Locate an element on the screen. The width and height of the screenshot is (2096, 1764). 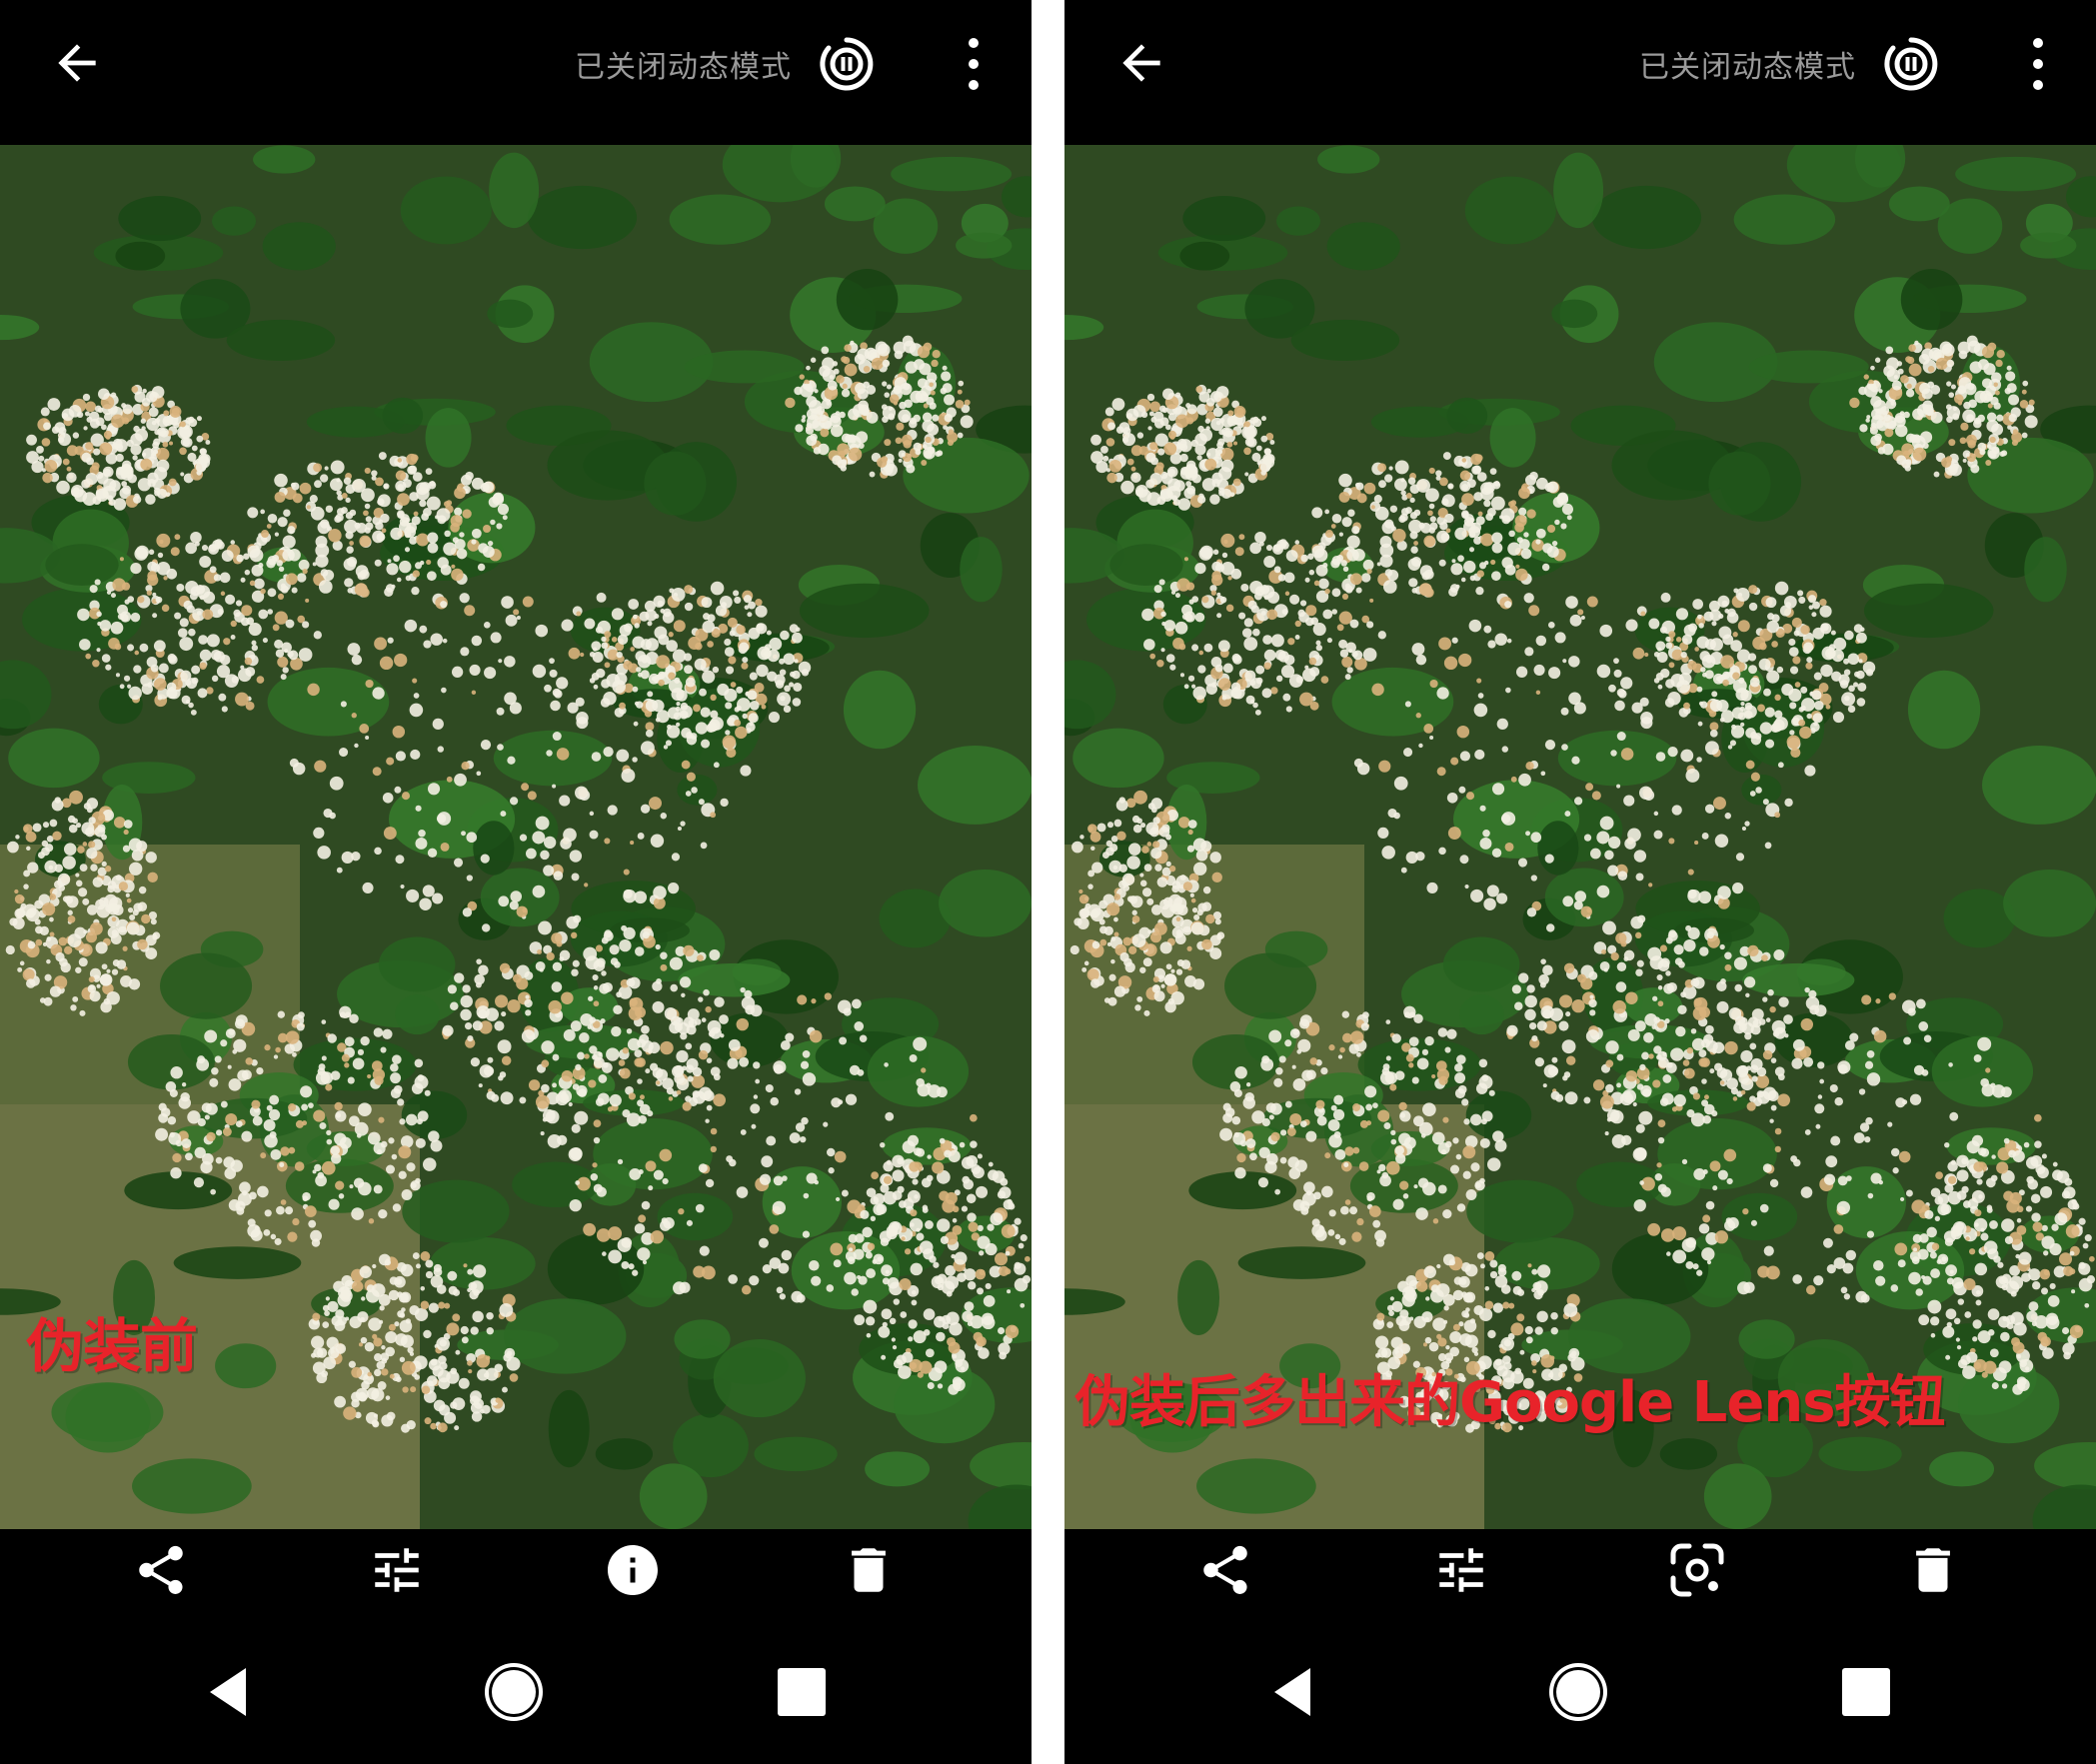
info-icon is located at coordinates (633, 1570).